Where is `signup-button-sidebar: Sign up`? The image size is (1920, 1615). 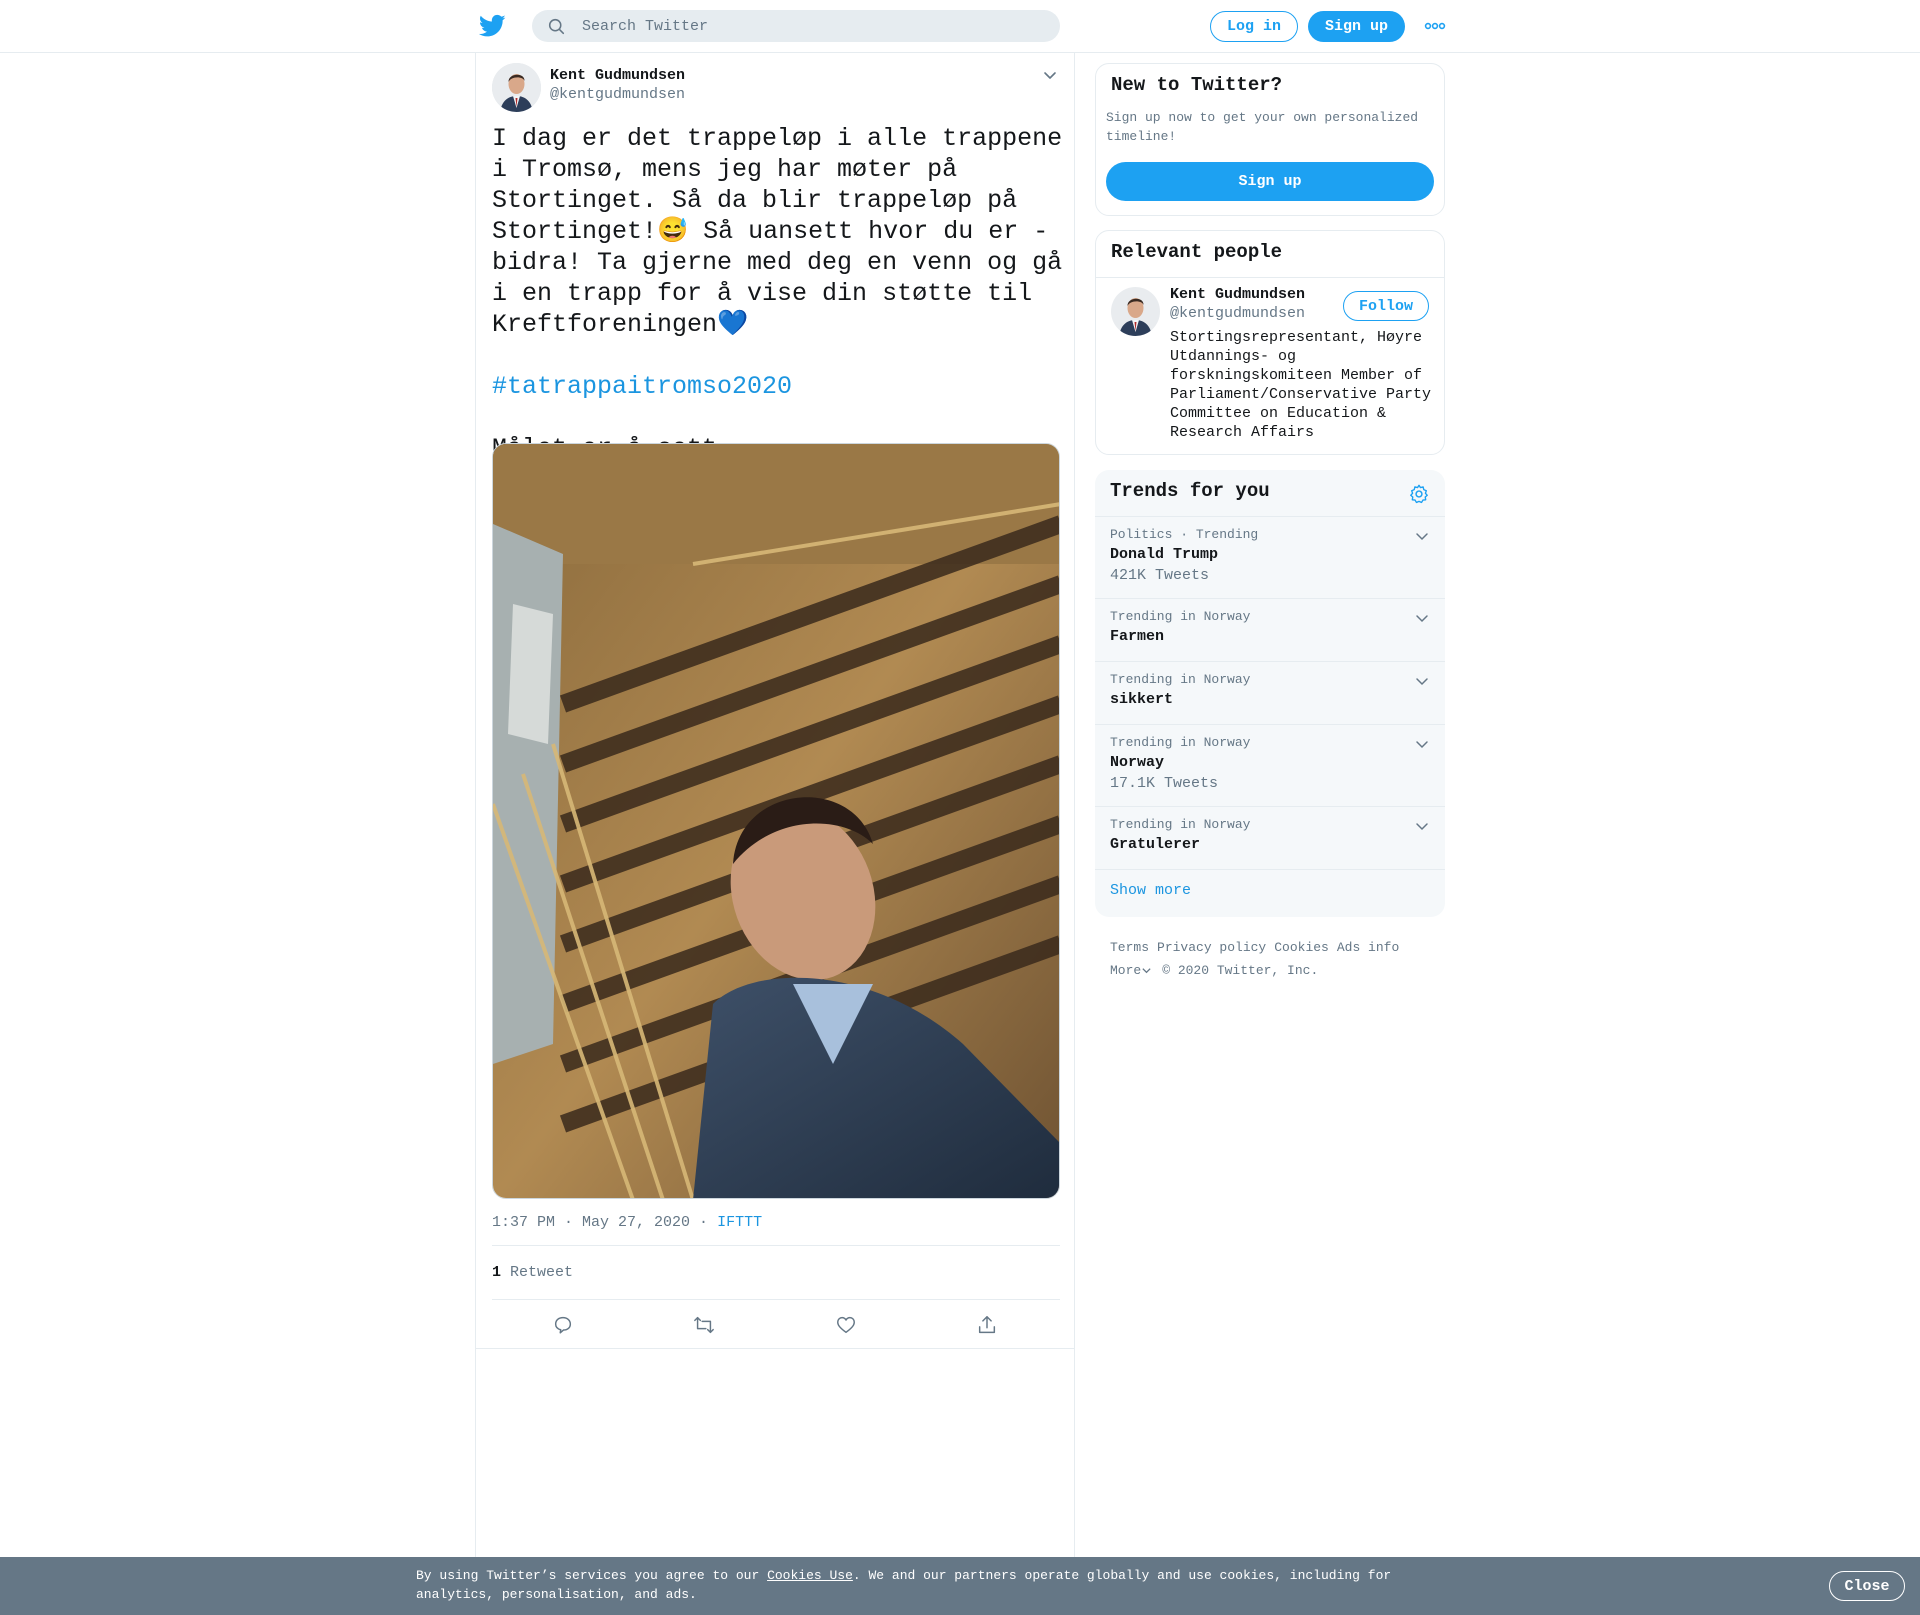 signup-button-sidebar: Sign up is located at coordinates (1270, 181).